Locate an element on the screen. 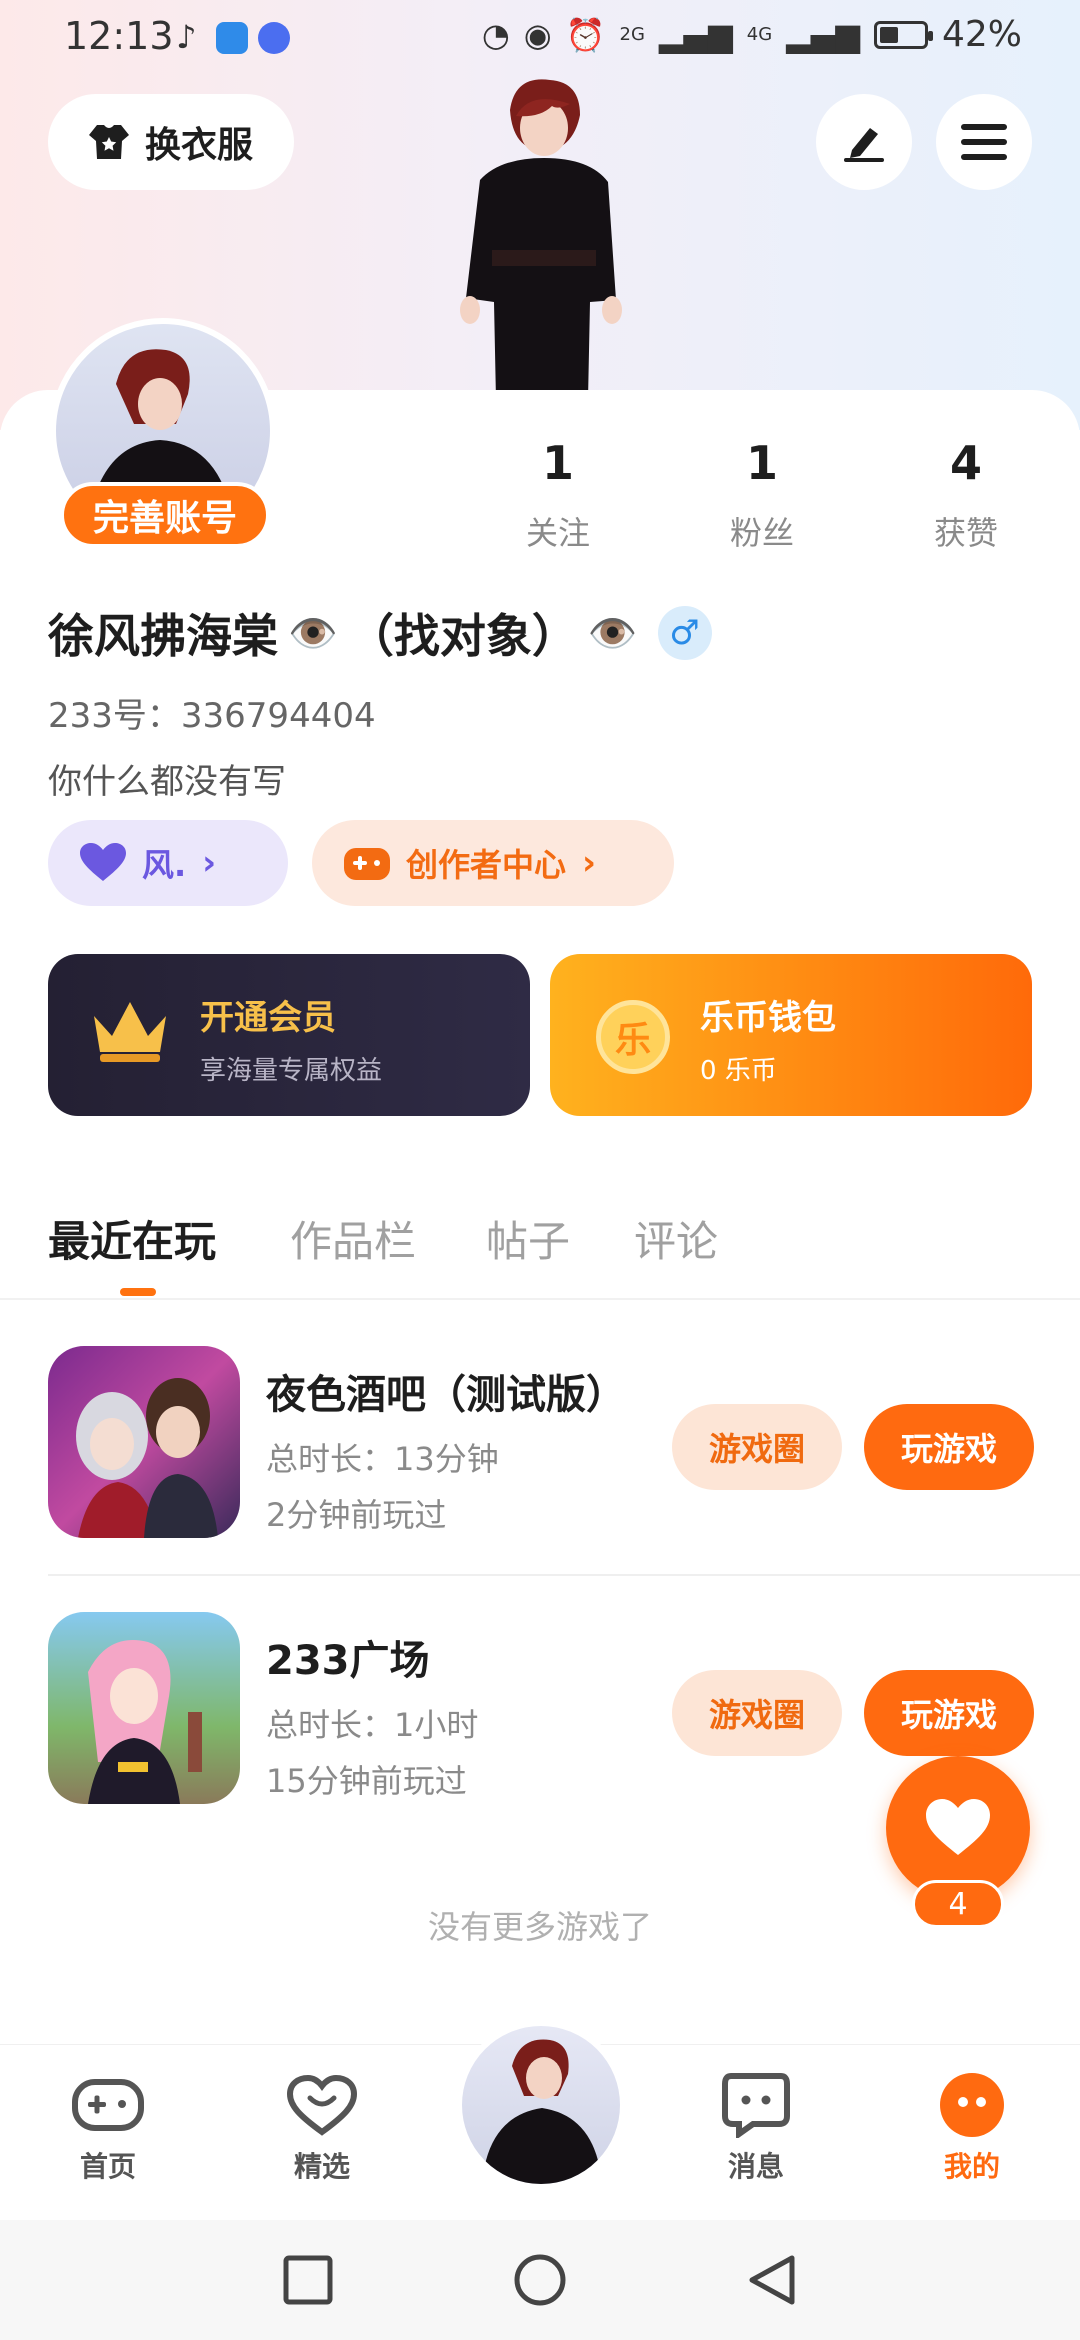 This screenshot has height=2340, width=1080. vip-membership-card: 开通会员 享海量专属权益 is located at coordinates (289, 1035).